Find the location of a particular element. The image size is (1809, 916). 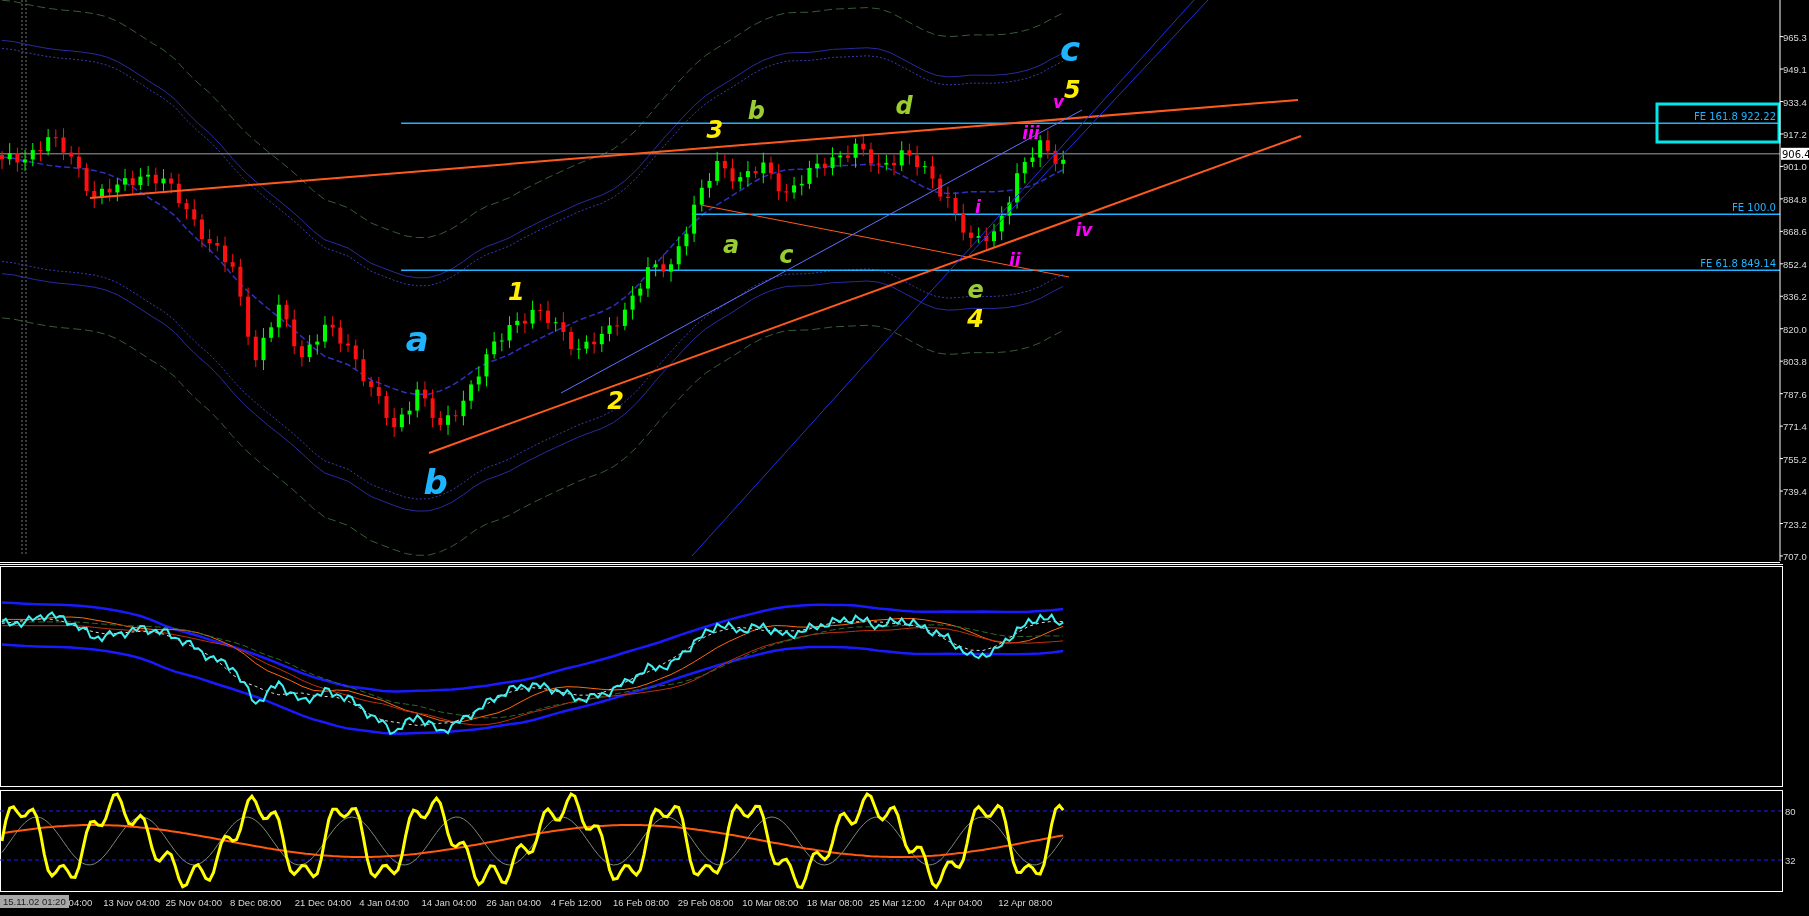

time-axis-label: 4 Feb 12:00 is located at coordinates (576, 902).